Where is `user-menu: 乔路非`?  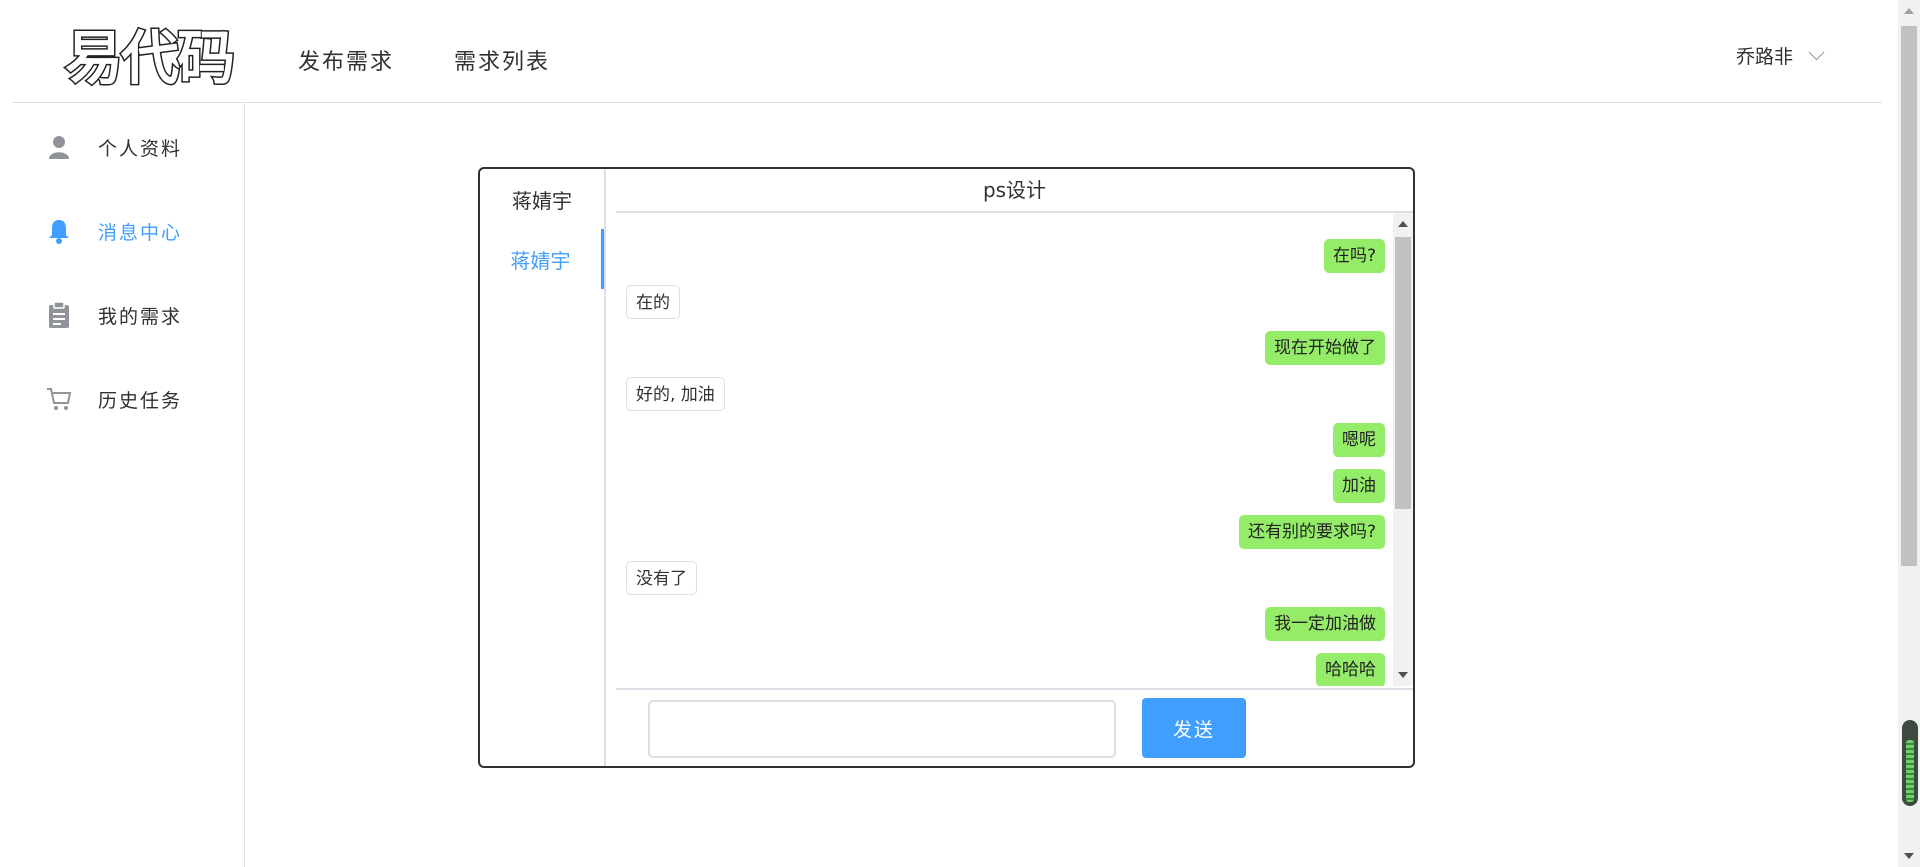 user-menu: 乔路非 is located at coordinates (1780, 55).